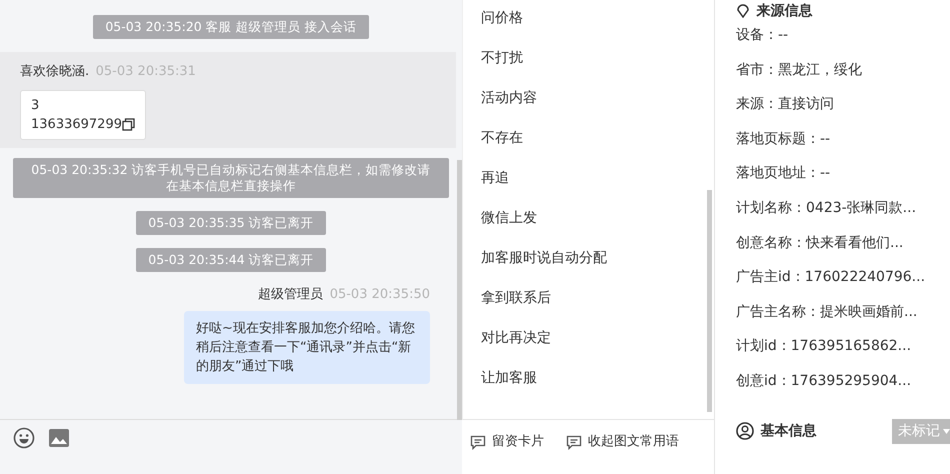 The height and width of the screenshot is (474, 950). I want to click on message-time: 05-03 20:35:50, so click(380, 295).